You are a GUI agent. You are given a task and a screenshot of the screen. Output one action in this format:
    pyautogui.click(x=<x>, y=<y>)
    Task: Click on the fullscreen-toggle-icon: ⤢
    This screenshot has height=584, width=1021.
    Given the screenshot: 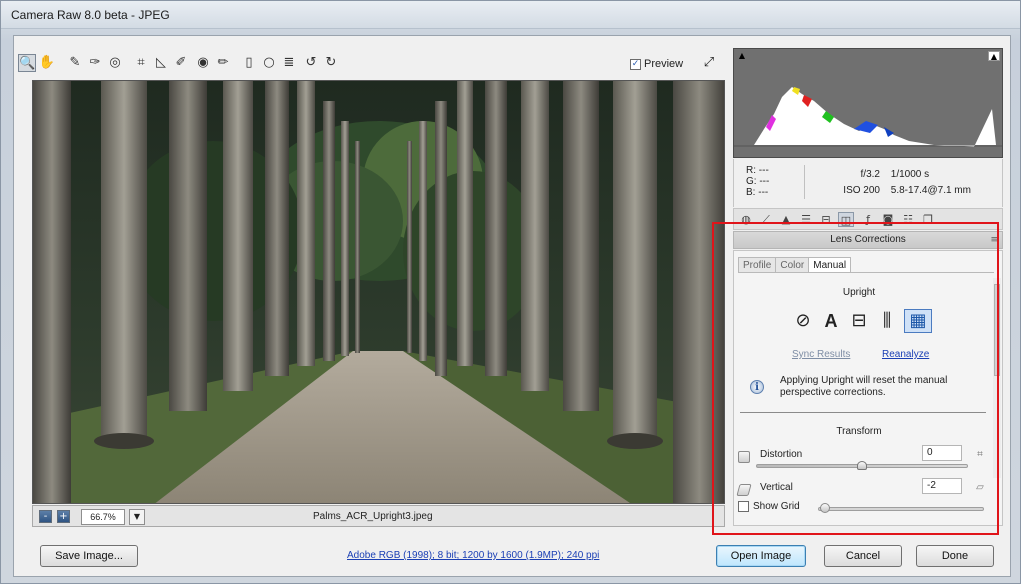 What is the action you would take?
    pyautogui.click(x=709, y=63)
    